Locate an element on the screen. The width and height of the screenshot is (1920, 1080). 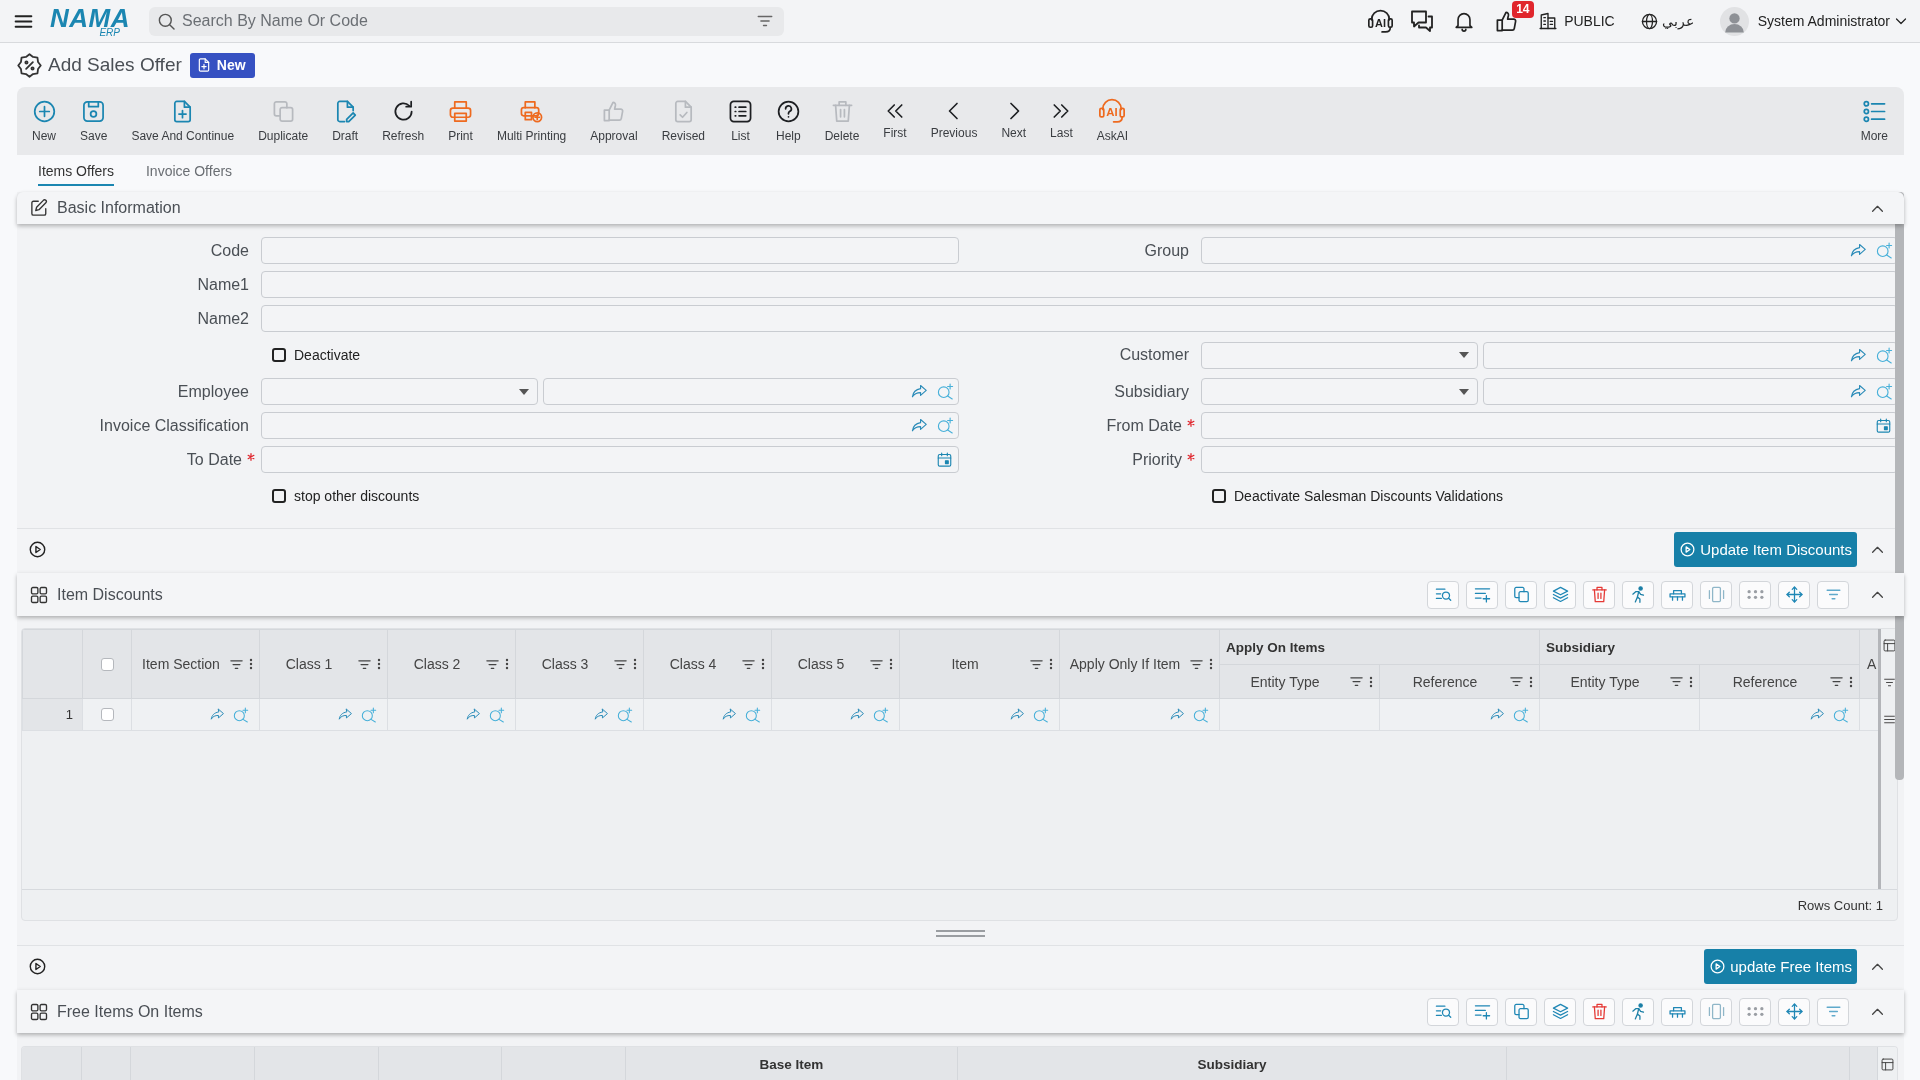
checkbox-label: stop other discounts is located at coordinates (357, 496).